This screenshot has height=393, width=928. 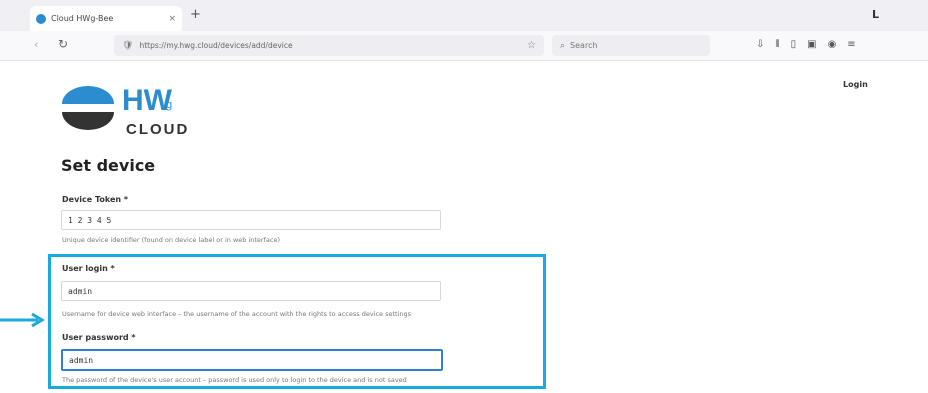 What do you see at coordinates (811, 44) in the screenshot?
I see `screenshot-icon: ▣` at bounding box center [811, 44].